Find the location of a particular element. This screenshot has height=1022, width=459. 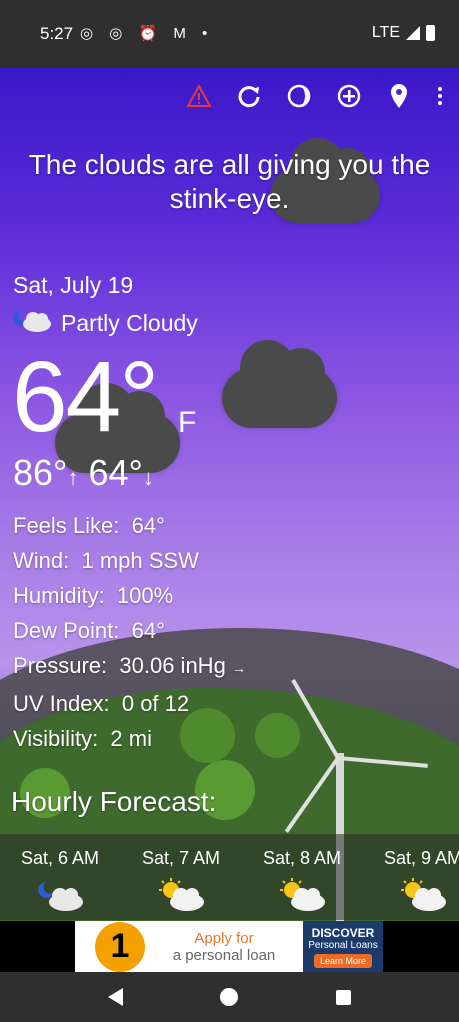

hourly-time: Sat, 9 AM is located at coordinates (421, 858).